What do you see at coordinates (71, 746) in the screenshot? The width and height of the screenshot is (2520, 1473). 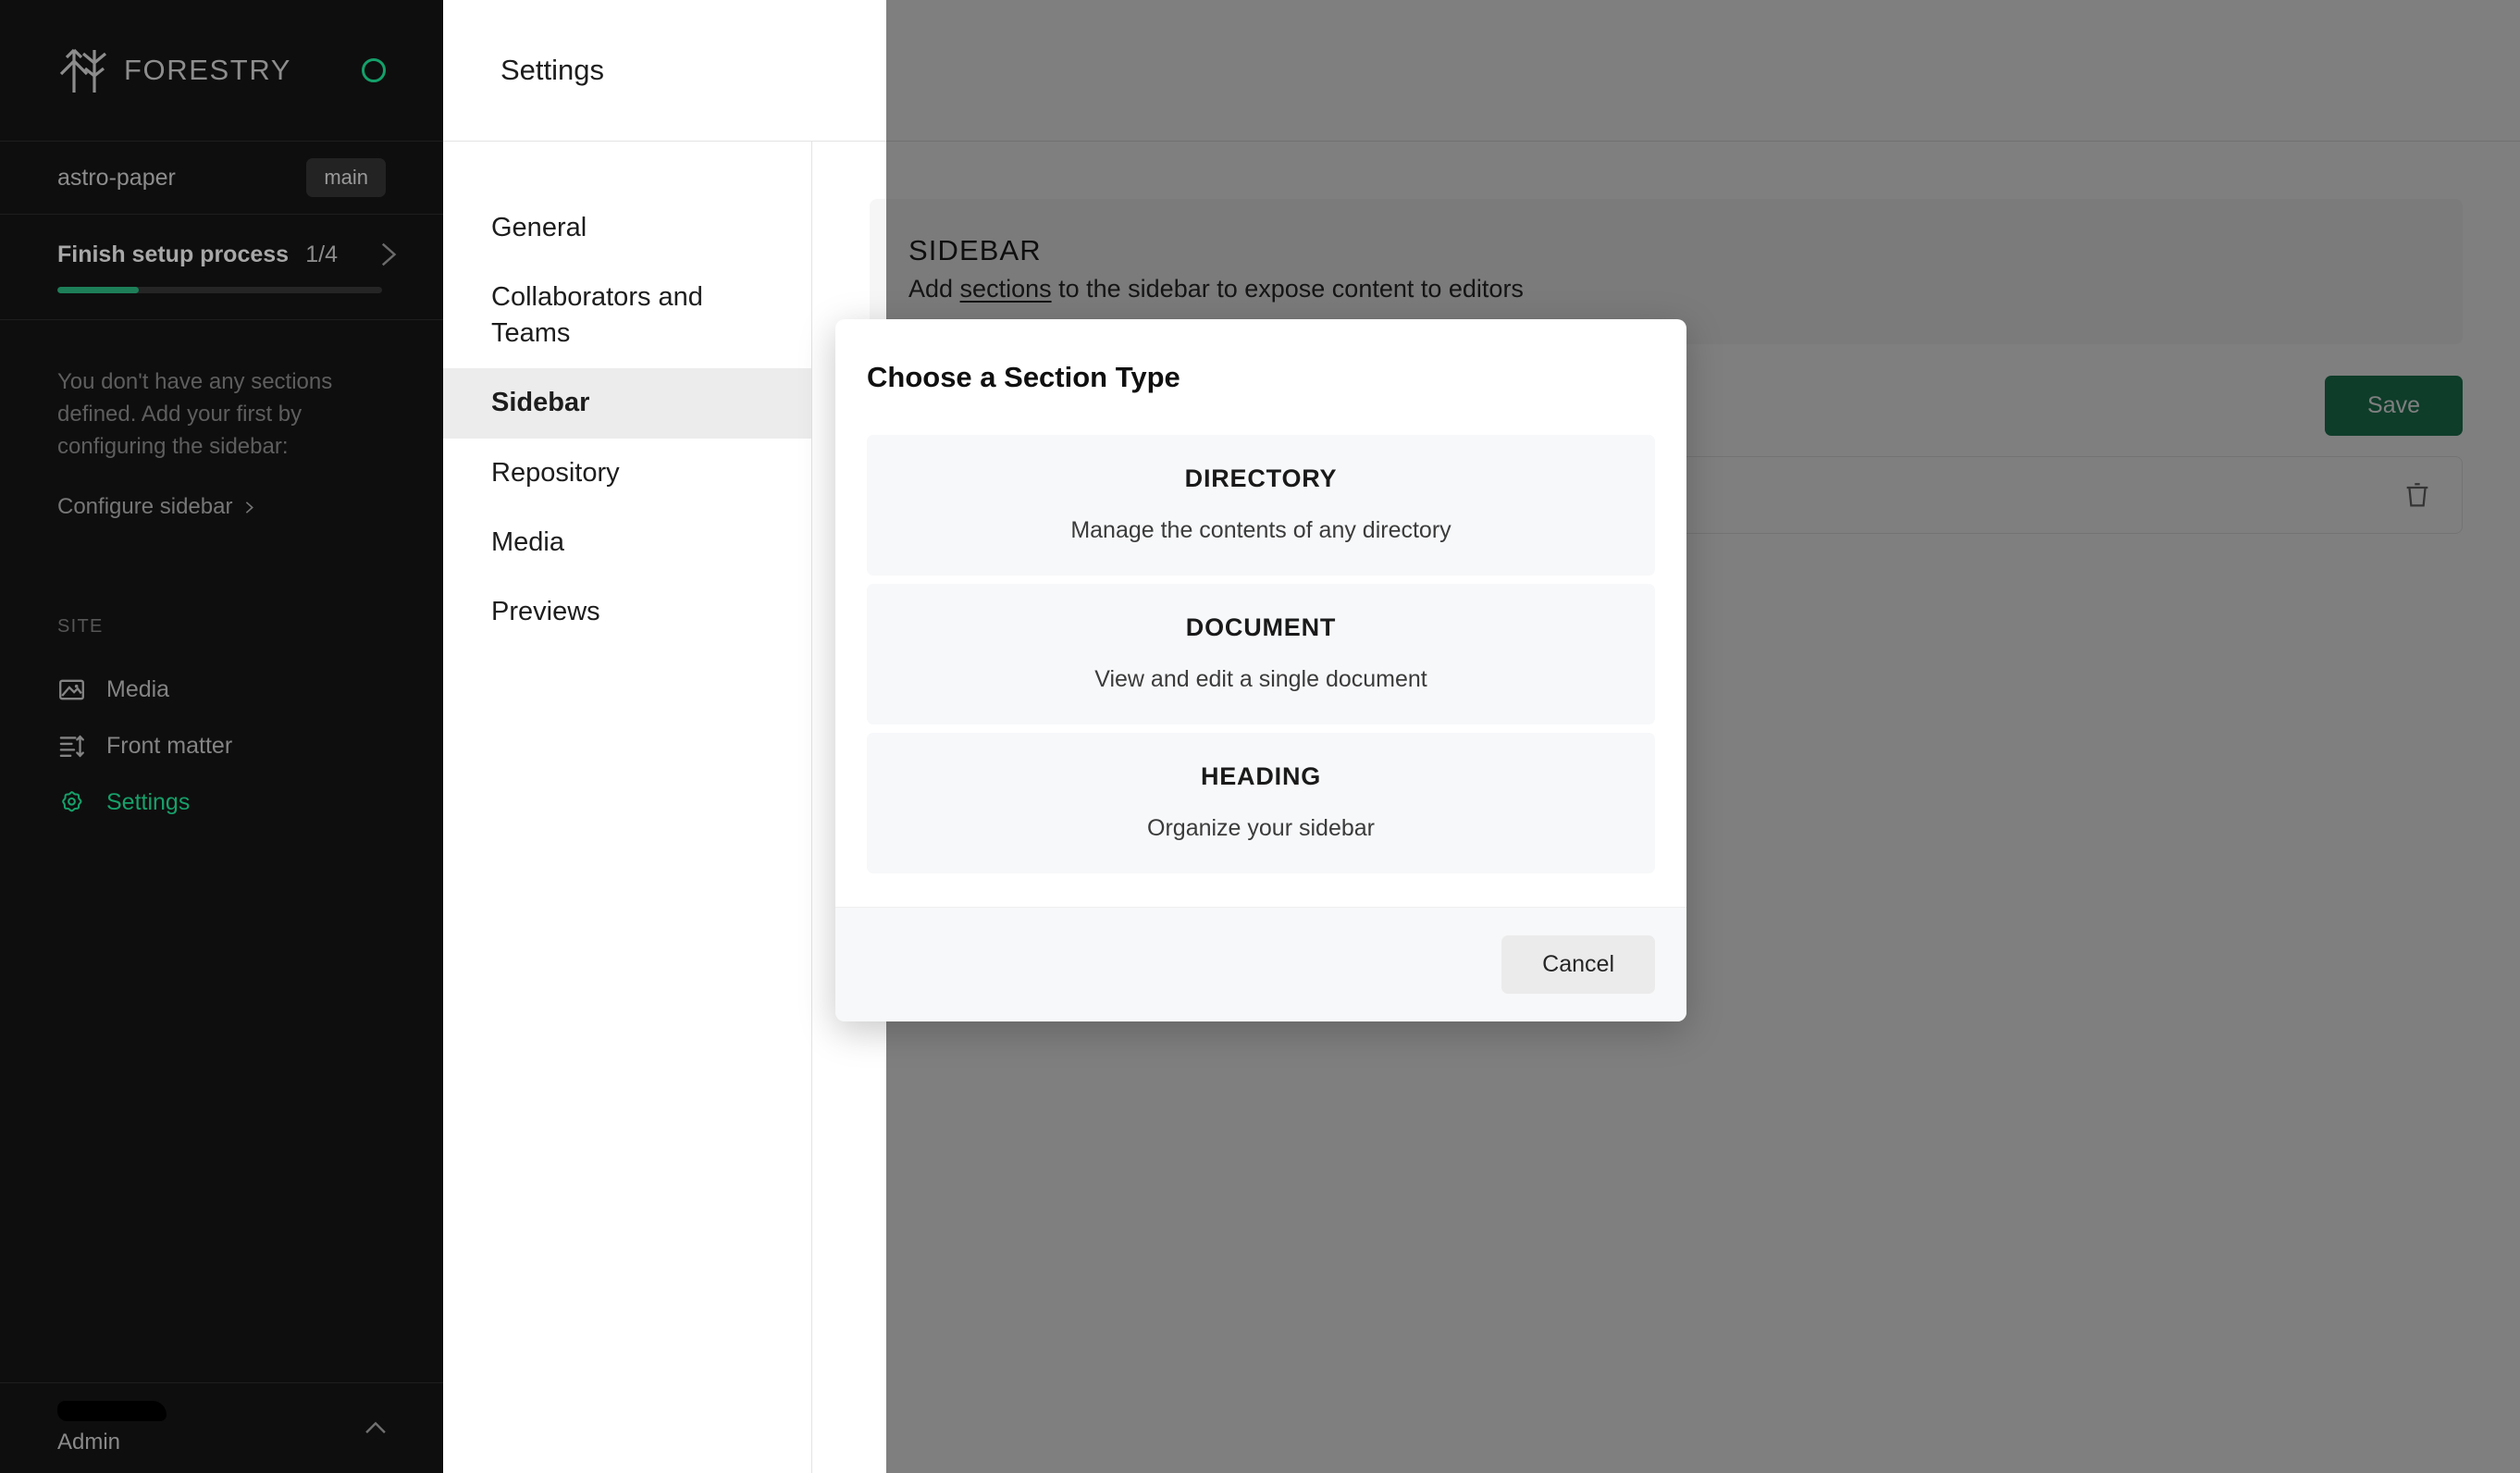 I see `list-sort-icon` at bounding box center [71, 746].